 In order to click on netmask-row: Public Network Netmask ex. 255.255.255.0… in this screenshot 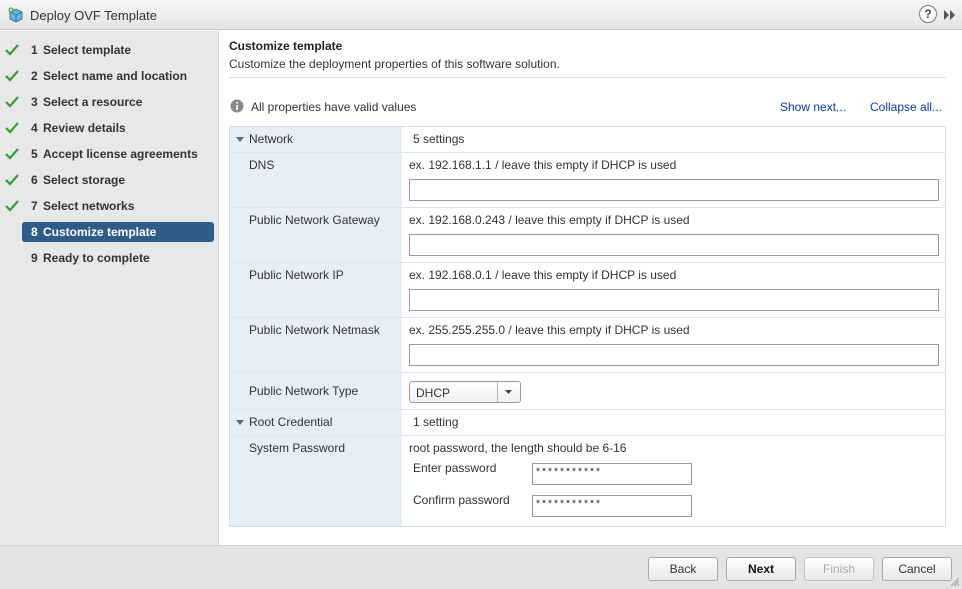, I will do `click(587, 345)`.